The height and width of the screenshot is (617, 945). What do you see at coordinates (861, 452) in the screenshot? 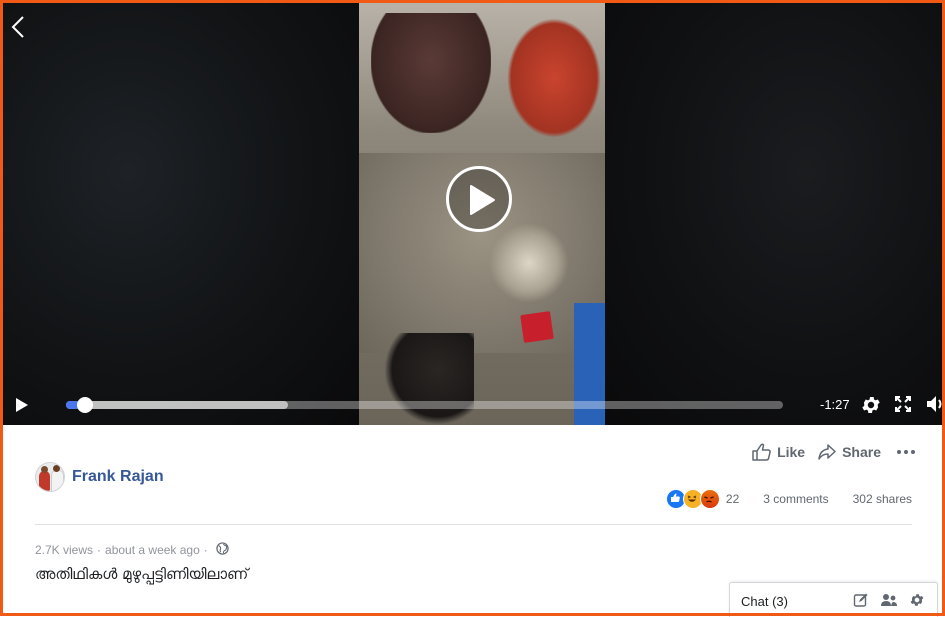
I see `share-label: Share` at bounding box center [861, 452].